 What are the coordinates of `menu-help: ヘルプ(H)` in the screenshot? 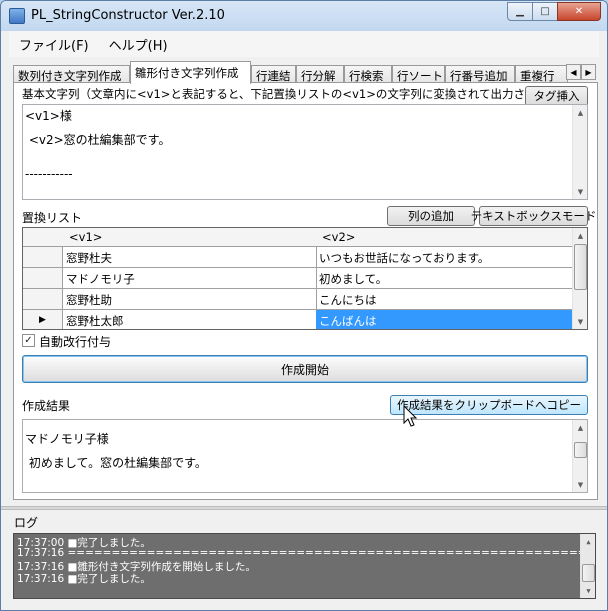 It's located at (138, 44).